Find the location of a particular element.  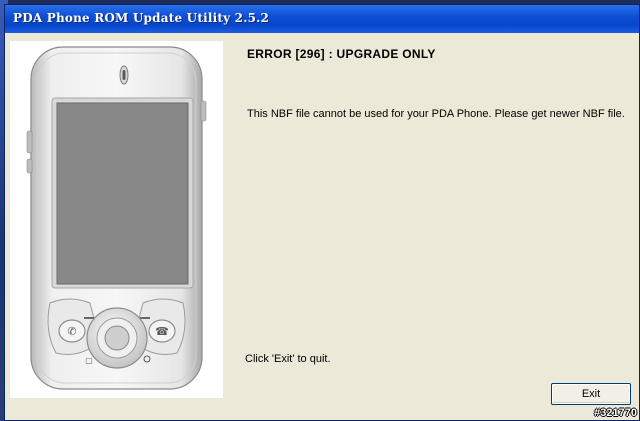

quit-hint: Click 'Exit' to quit. is located at coordinates (288, 359).